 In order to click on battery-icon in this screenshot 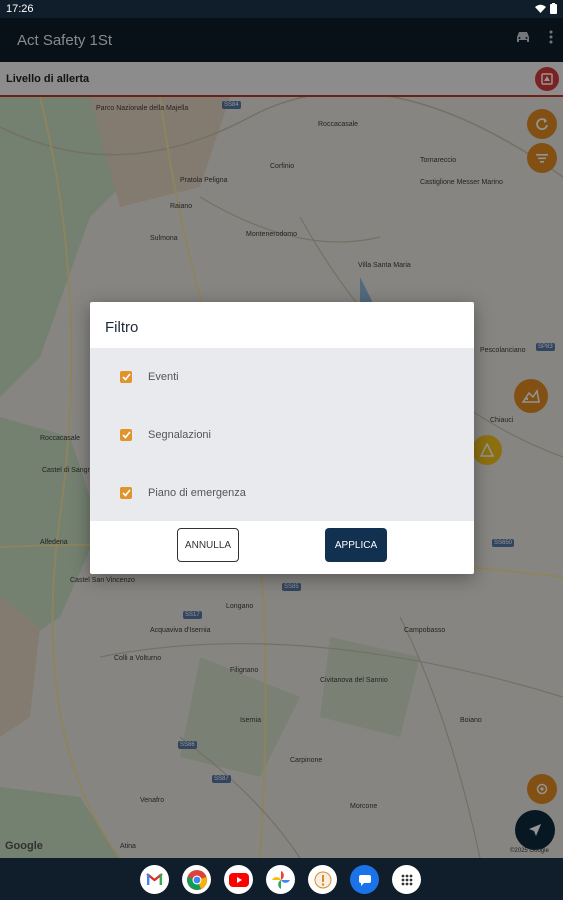, I will do `click(553, 8)`.